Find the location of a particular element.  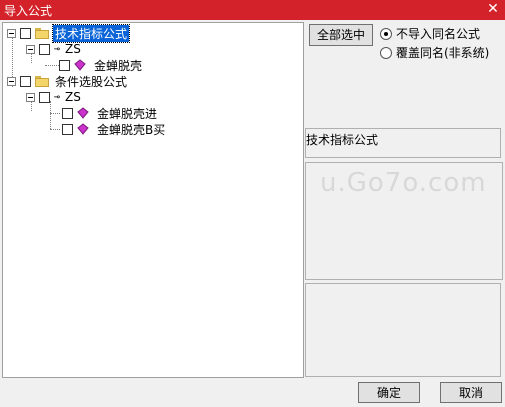

tree-node-stock-selection: 条件选股公式 is located at coordinates (68, 81).